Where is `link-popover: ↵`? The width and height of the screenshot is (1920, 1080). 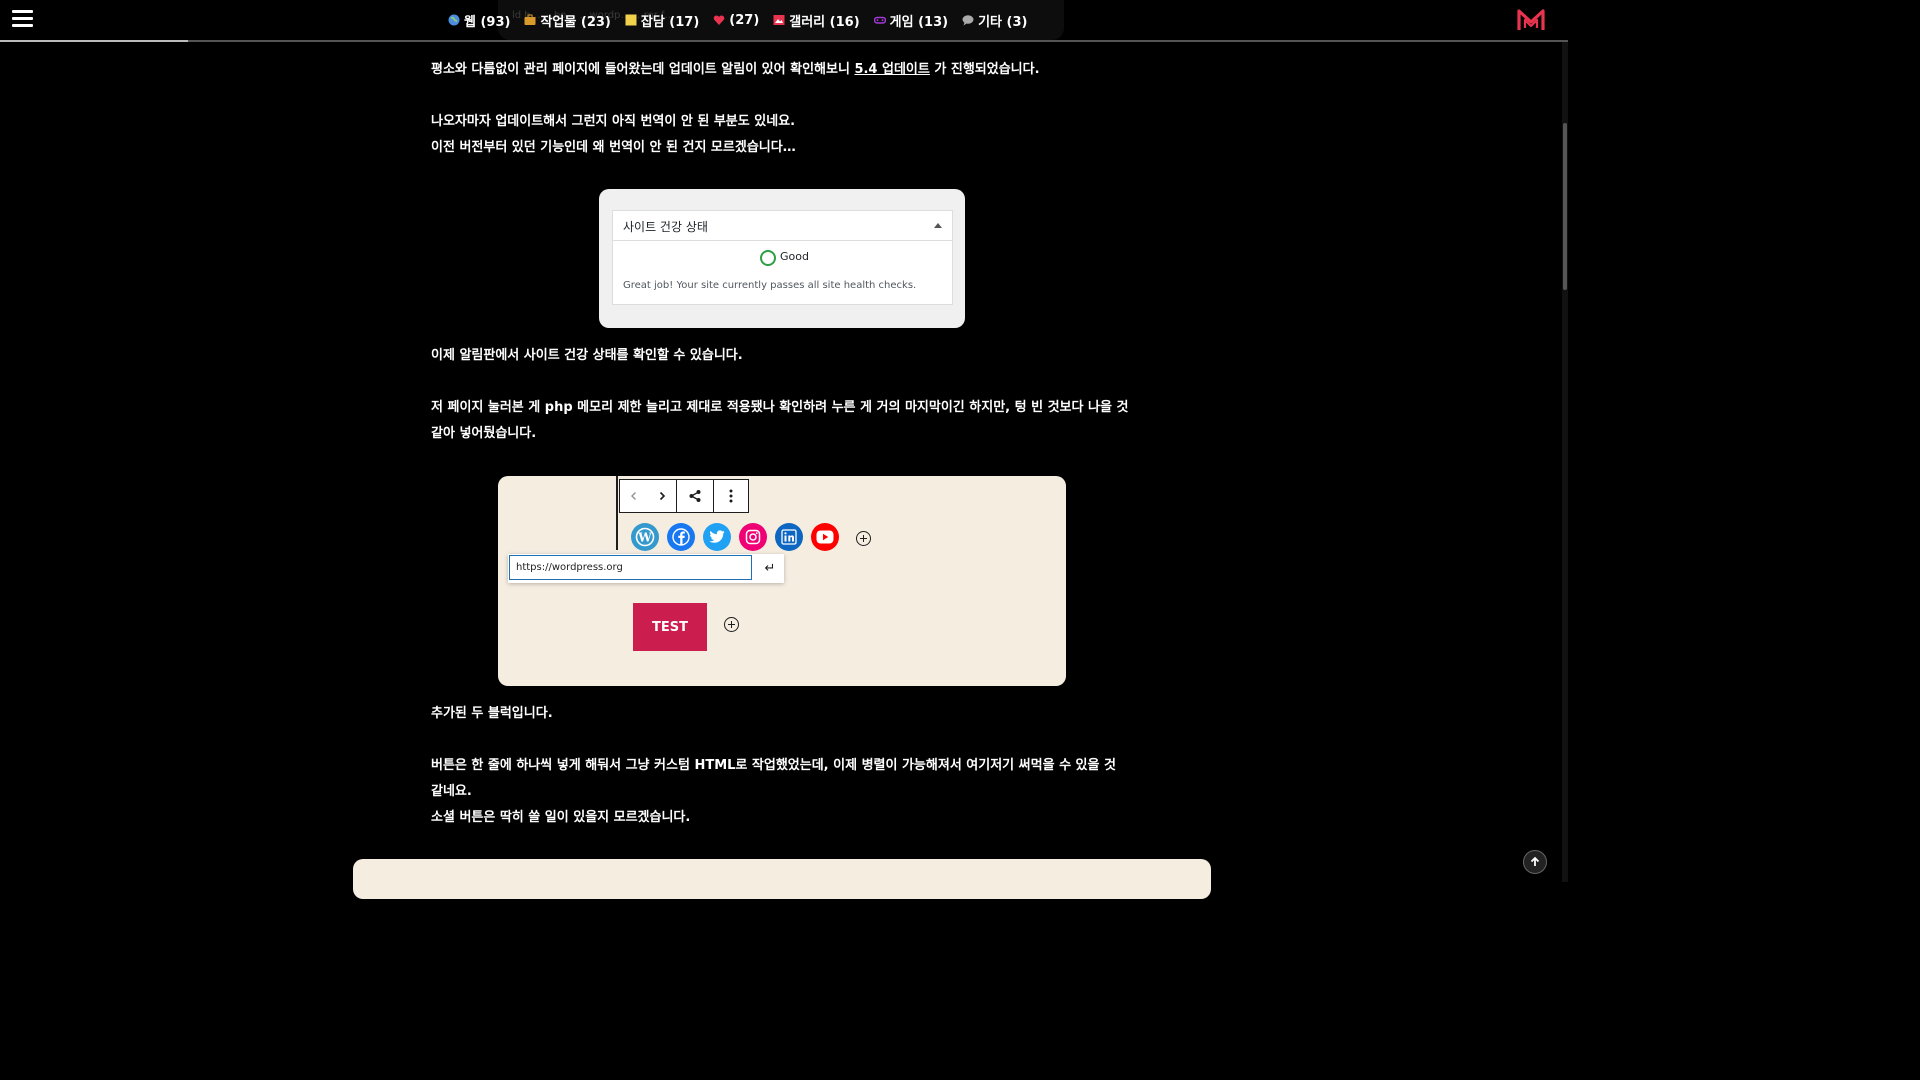 link-popover: ↵ is located at coordinates (646, 568).